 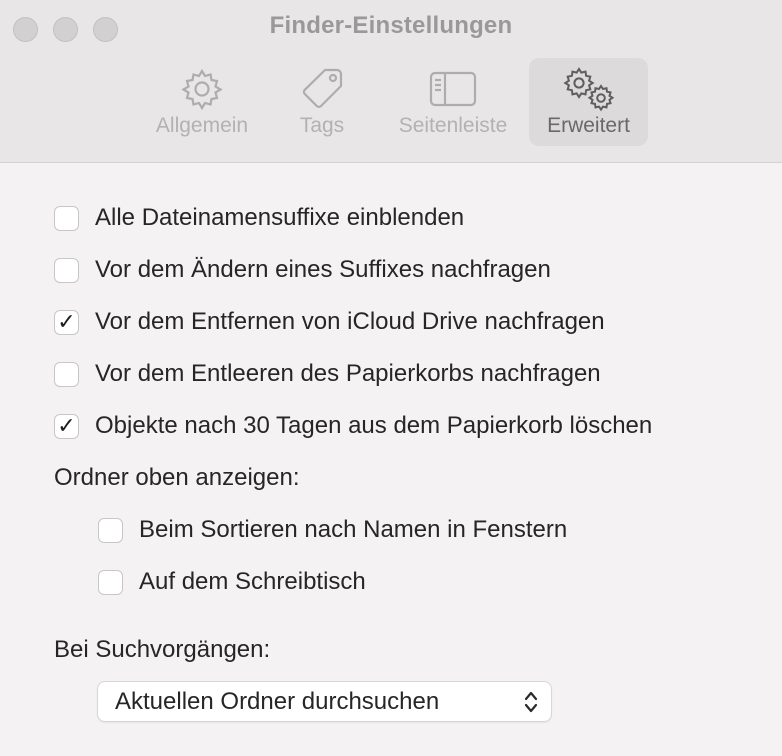 What do you see at coordinates (322, 125) in the screenshot?
I see `tab-label: Tags` at bounding box center [322, 125].